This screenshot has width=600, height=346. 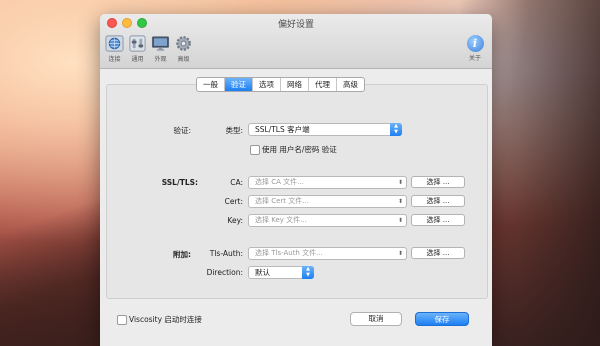 I want to click on toolbar-item-appearance: 外观, so click(x=160, y=48).